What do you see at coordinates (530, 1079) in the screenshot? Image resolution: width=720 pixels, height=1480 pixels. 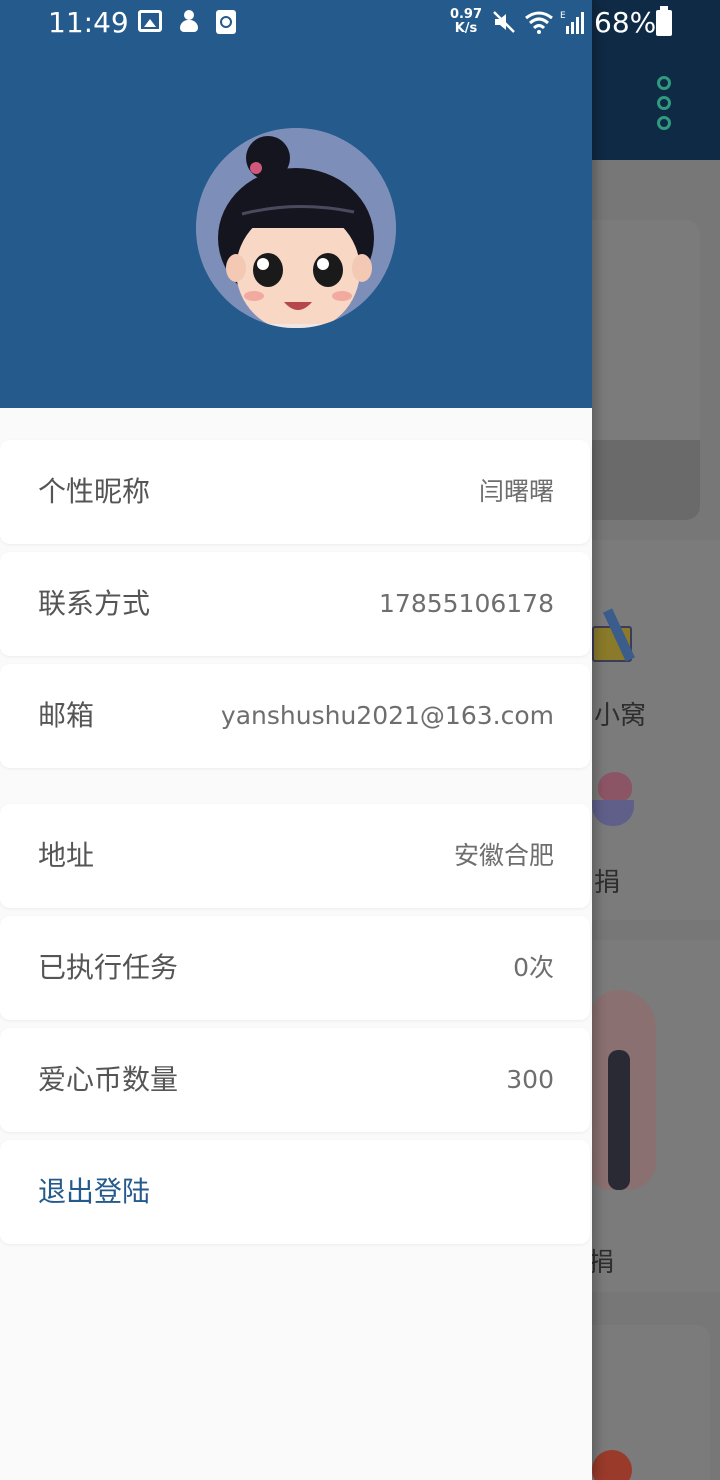 I see `coins-value: 300` at bounding box center [530, 1079].